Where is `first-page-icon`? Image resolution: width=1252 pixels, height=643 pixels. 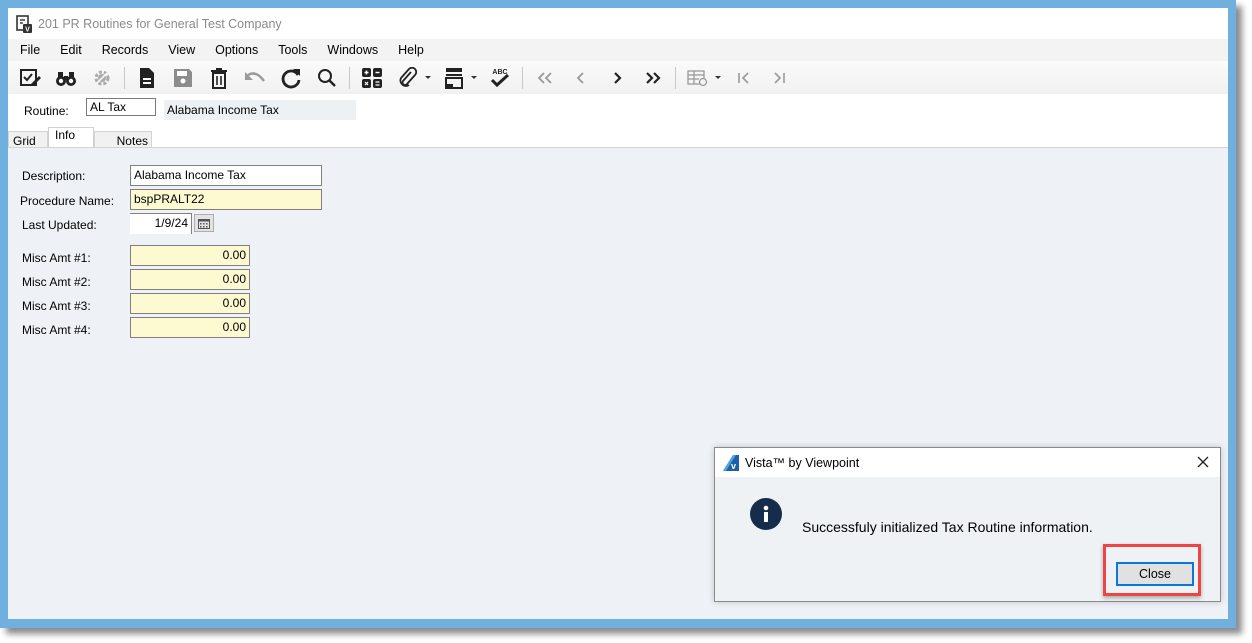 first-page-icon is located at coordinates (743, 77).